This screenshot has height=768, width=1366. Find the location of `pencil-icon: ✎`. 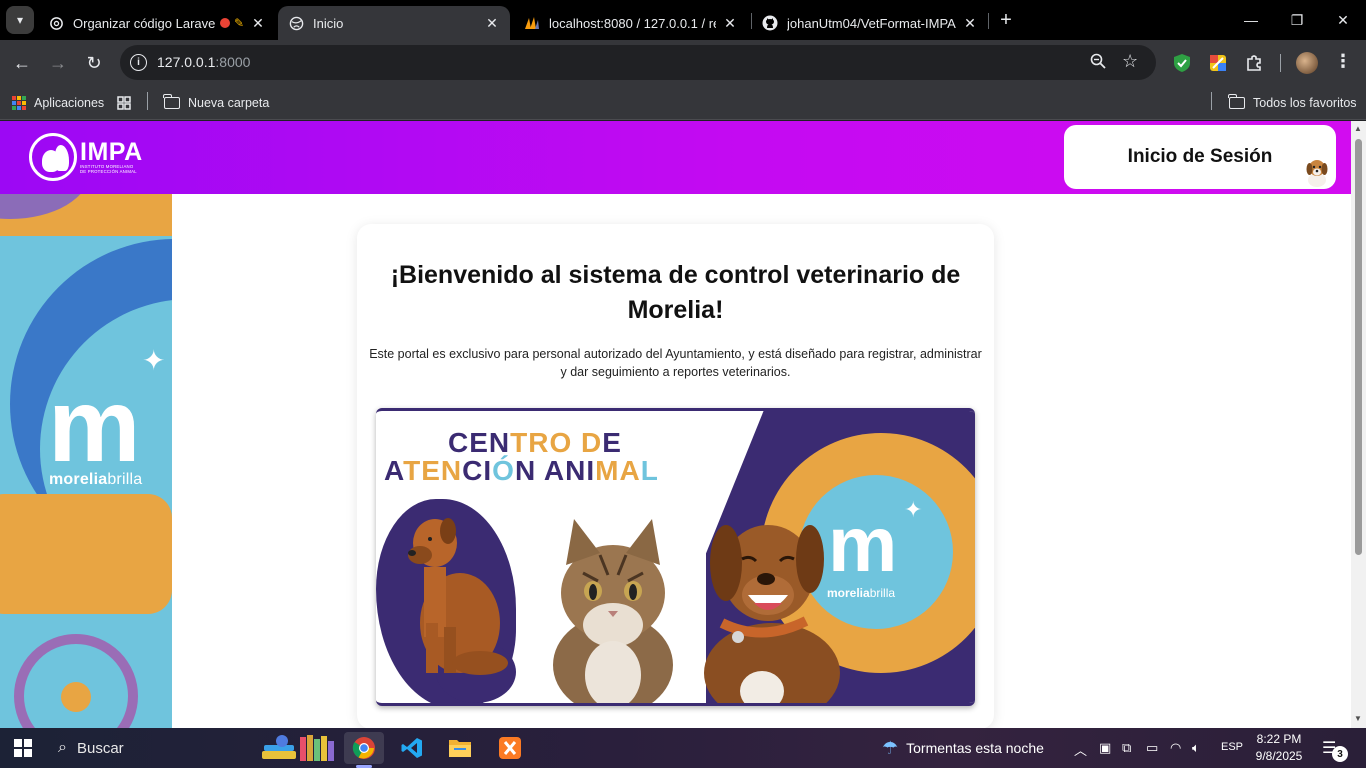

pencil-icon: ✎ is located at coordinates (238, 23).